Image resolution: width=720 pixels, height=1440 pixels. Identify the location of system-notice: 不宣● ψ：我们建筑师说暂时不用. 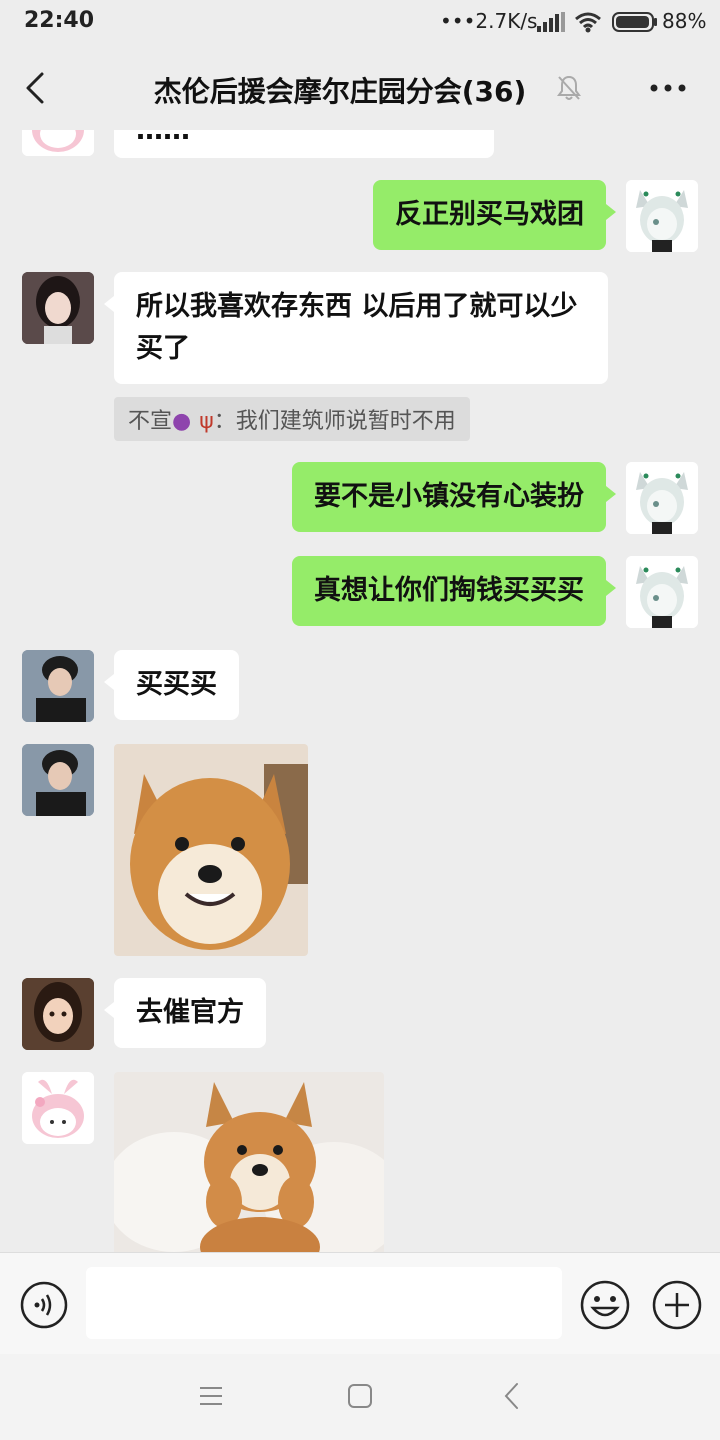
(292, 419).